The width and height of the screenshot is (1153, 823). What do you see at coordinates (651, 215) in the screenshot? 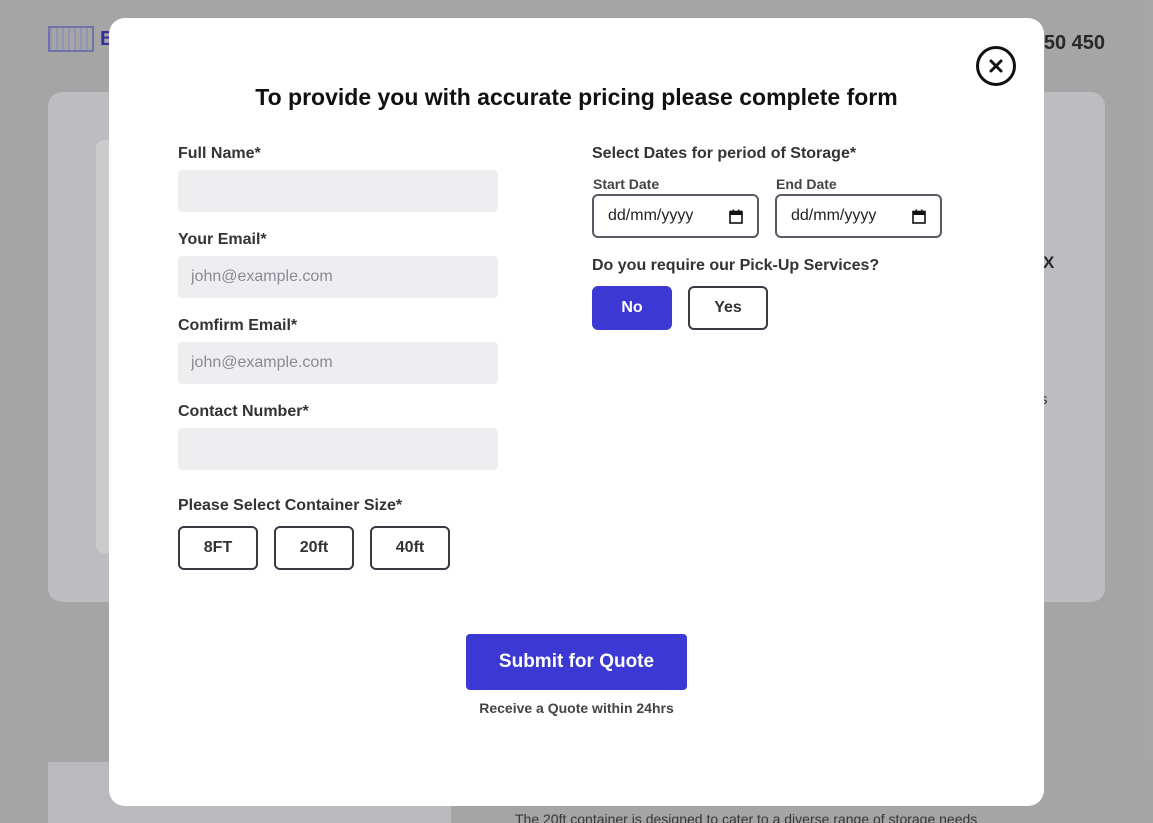
I see `start-date-value: dd/mm/yyyy` at bounding box center [651, 215].